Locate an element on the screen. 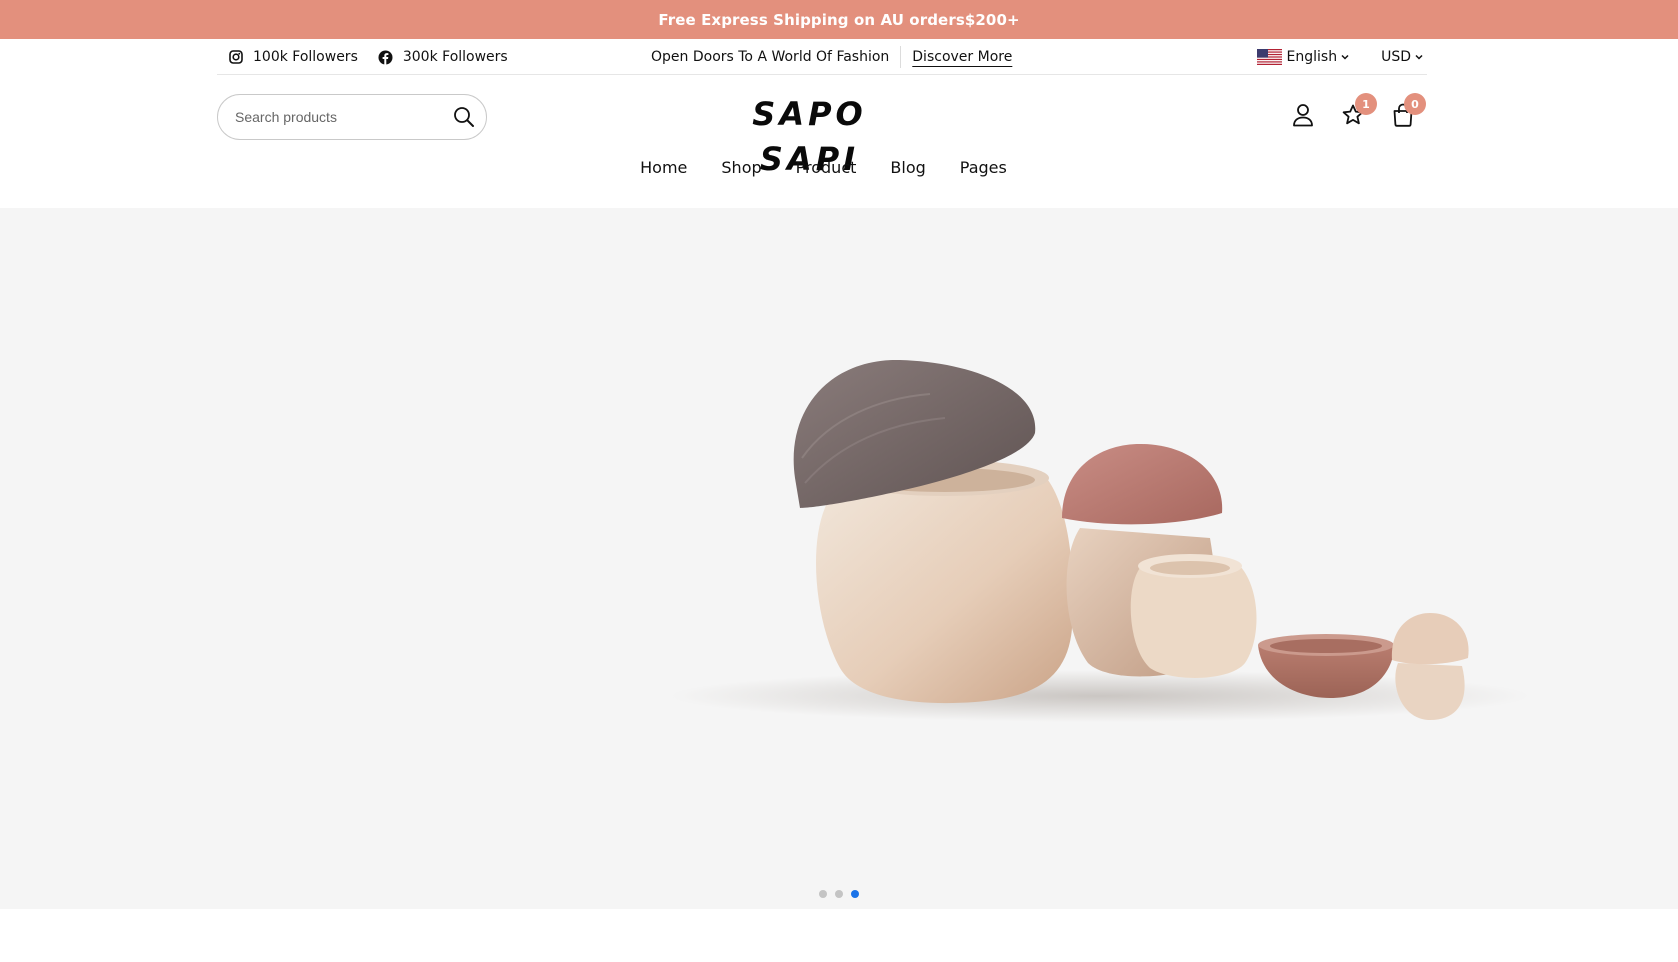  facebook-link: 300k Followers is located at coordinates (443, 57).